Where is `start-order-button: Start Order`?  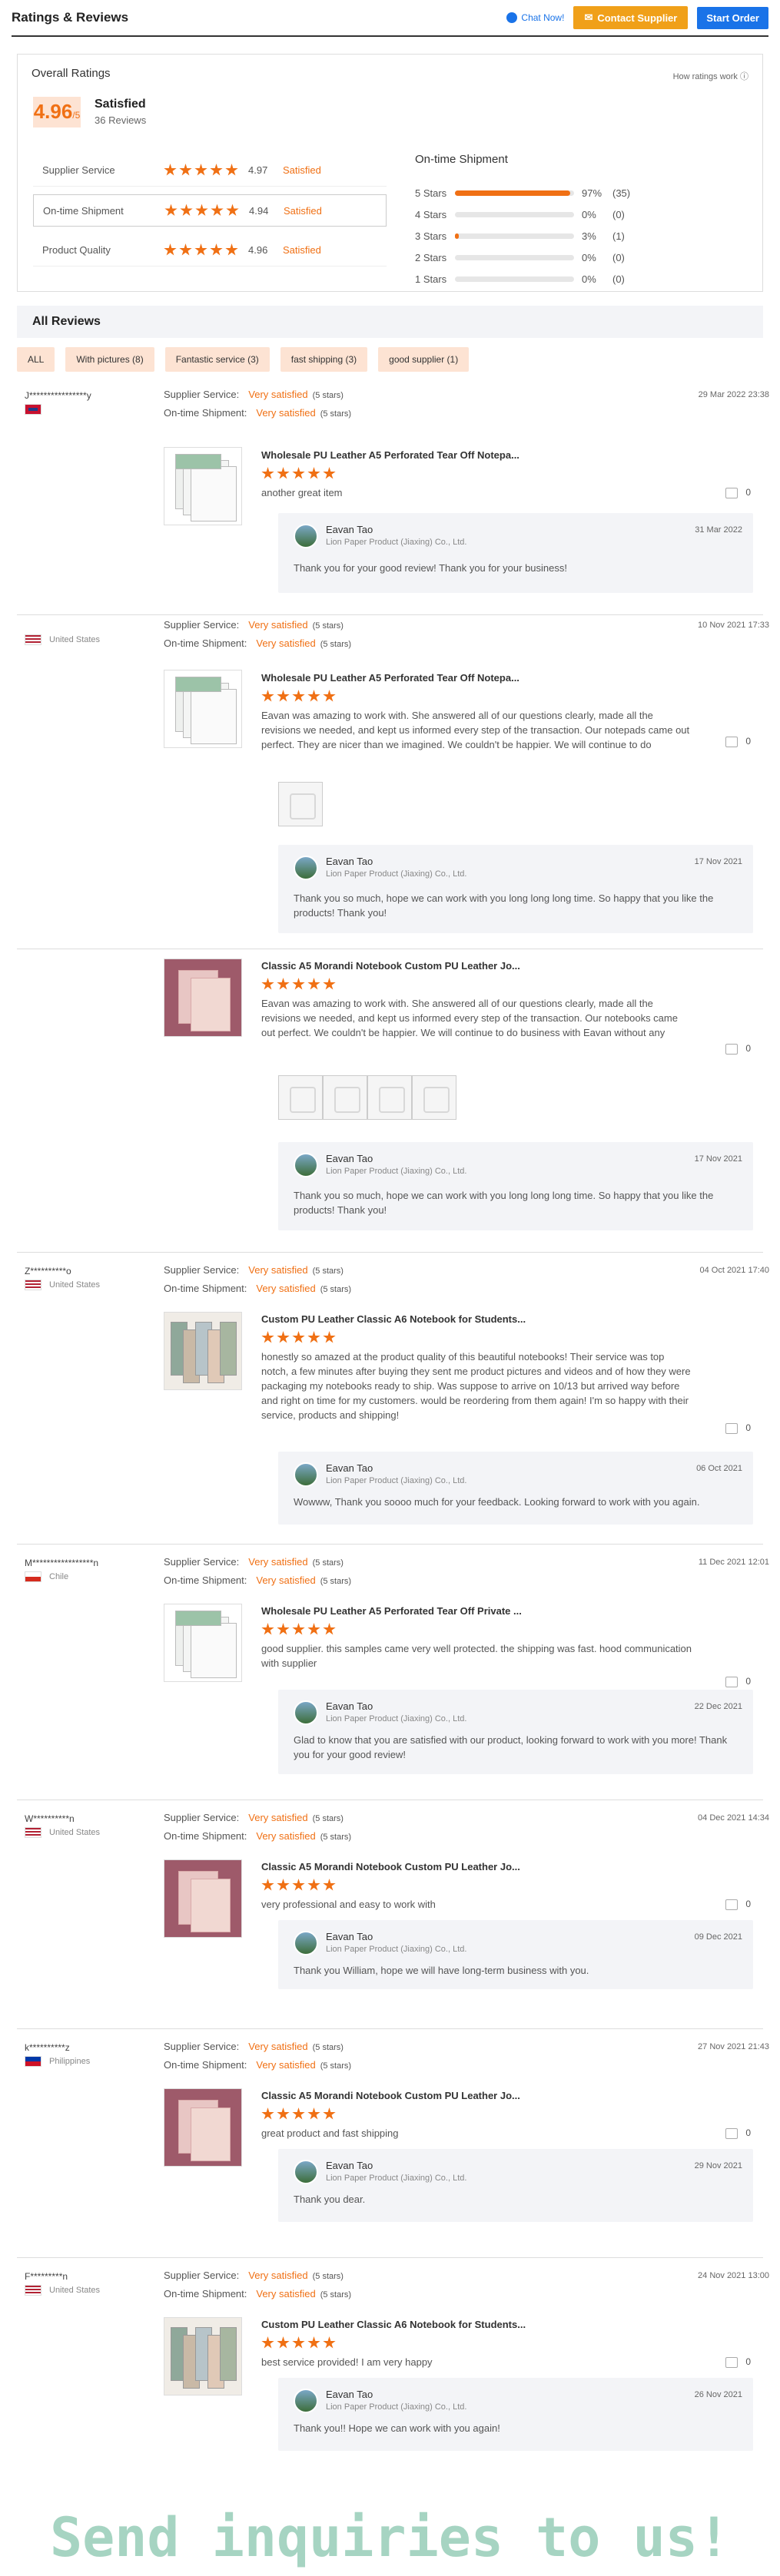
start-order-button: Start Order is located at coordinates (732, 17).